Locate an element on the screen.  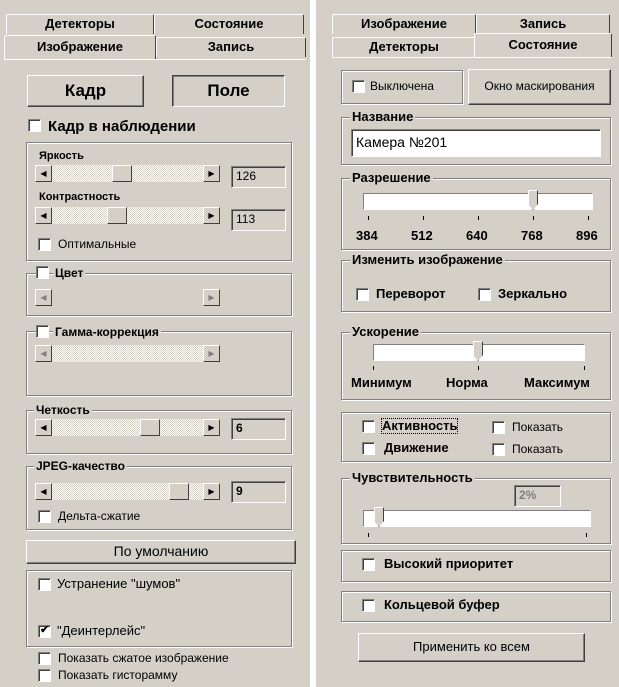
frame-observe-checkbox is located at coordinates (34, 125).